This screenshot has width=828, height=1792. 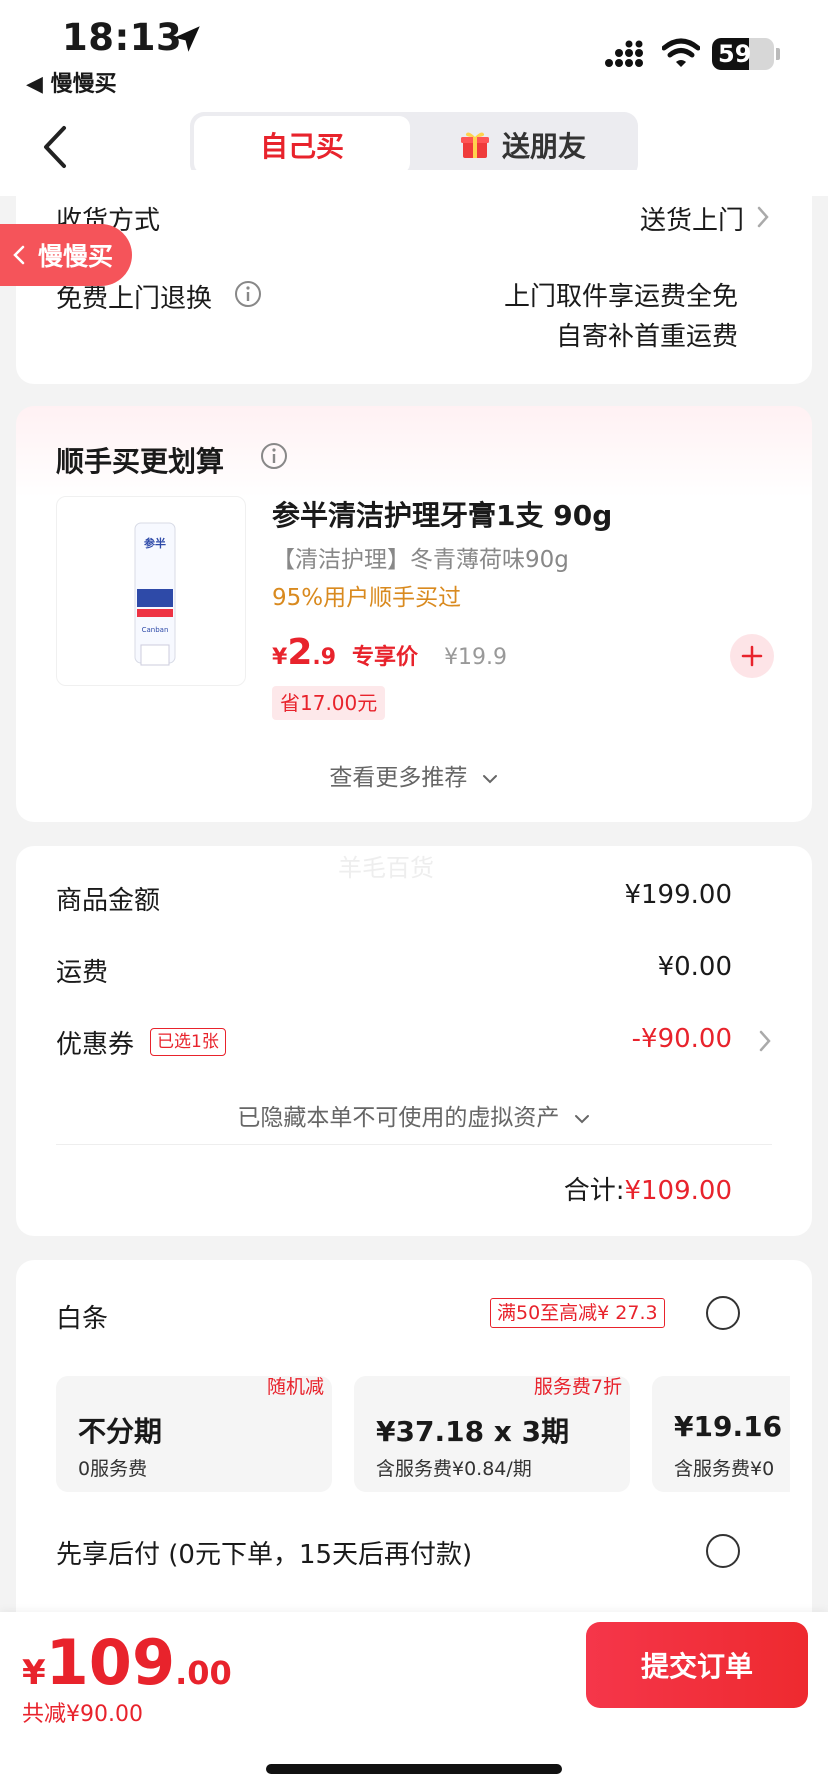 What do you see at coordinates (71, 82) in the screenshot?
I see `back-to-app-link: ◀ 慢慢买` at bounding box center [71, 82].